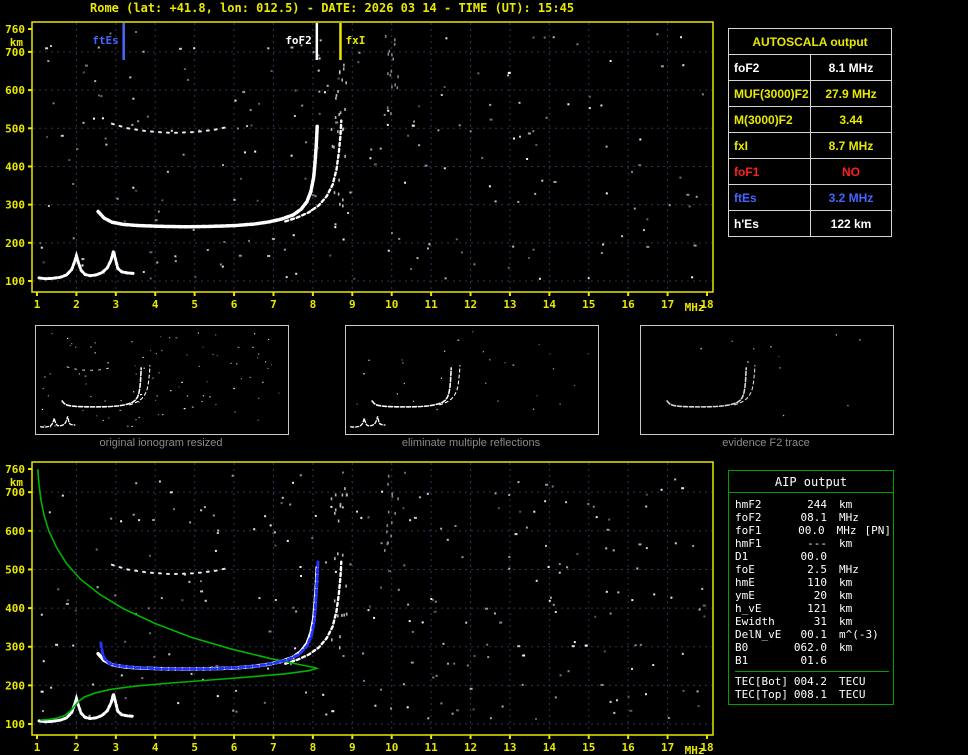 This screenshot has height=755, width=968. Describe the element at coordinates (814, 556) in the screenshot. I see `aip-value: 00.0` at that location.